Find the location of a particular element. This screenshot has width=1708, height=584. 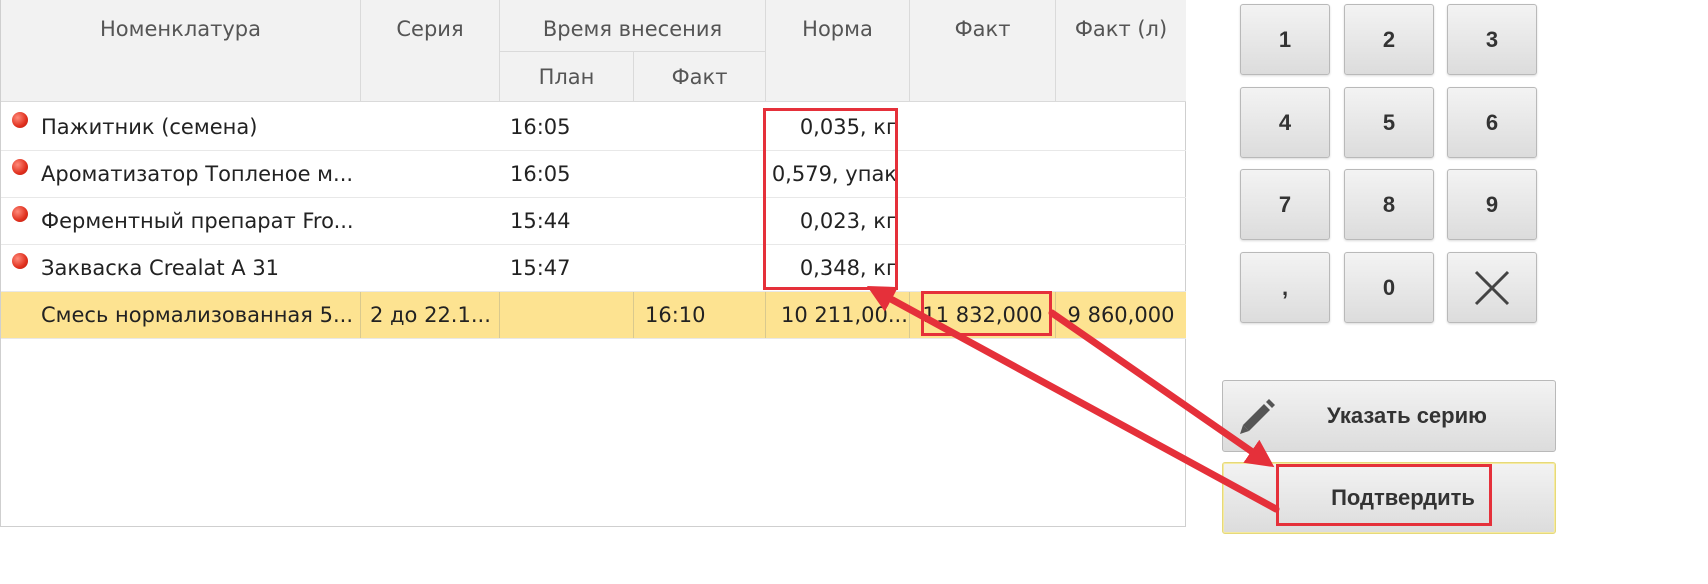

arrow-confirm-to-norm is located at coordinates (1073, 399).